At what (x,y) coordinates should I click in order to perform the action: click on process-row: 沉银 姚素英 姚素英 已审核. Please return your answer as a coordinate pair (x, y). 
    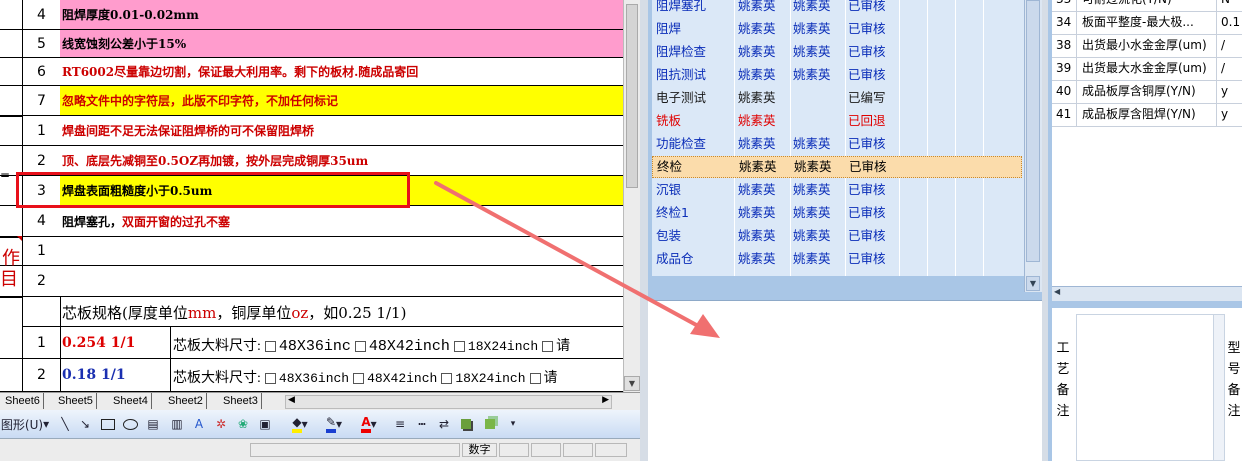
    Looking at the image, I should click on (837, 190).